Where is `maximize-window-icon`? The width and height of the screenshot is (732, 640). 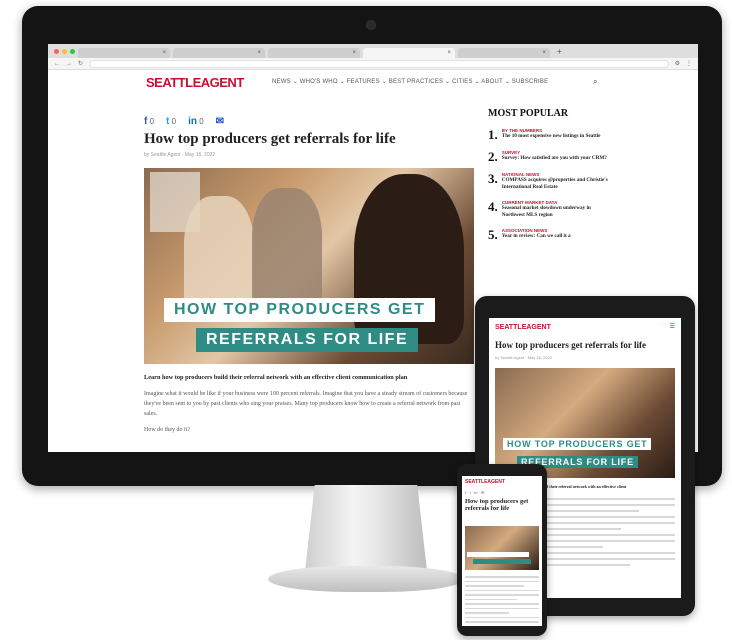
maximize-window-icon is located at coordinates (72, 51).